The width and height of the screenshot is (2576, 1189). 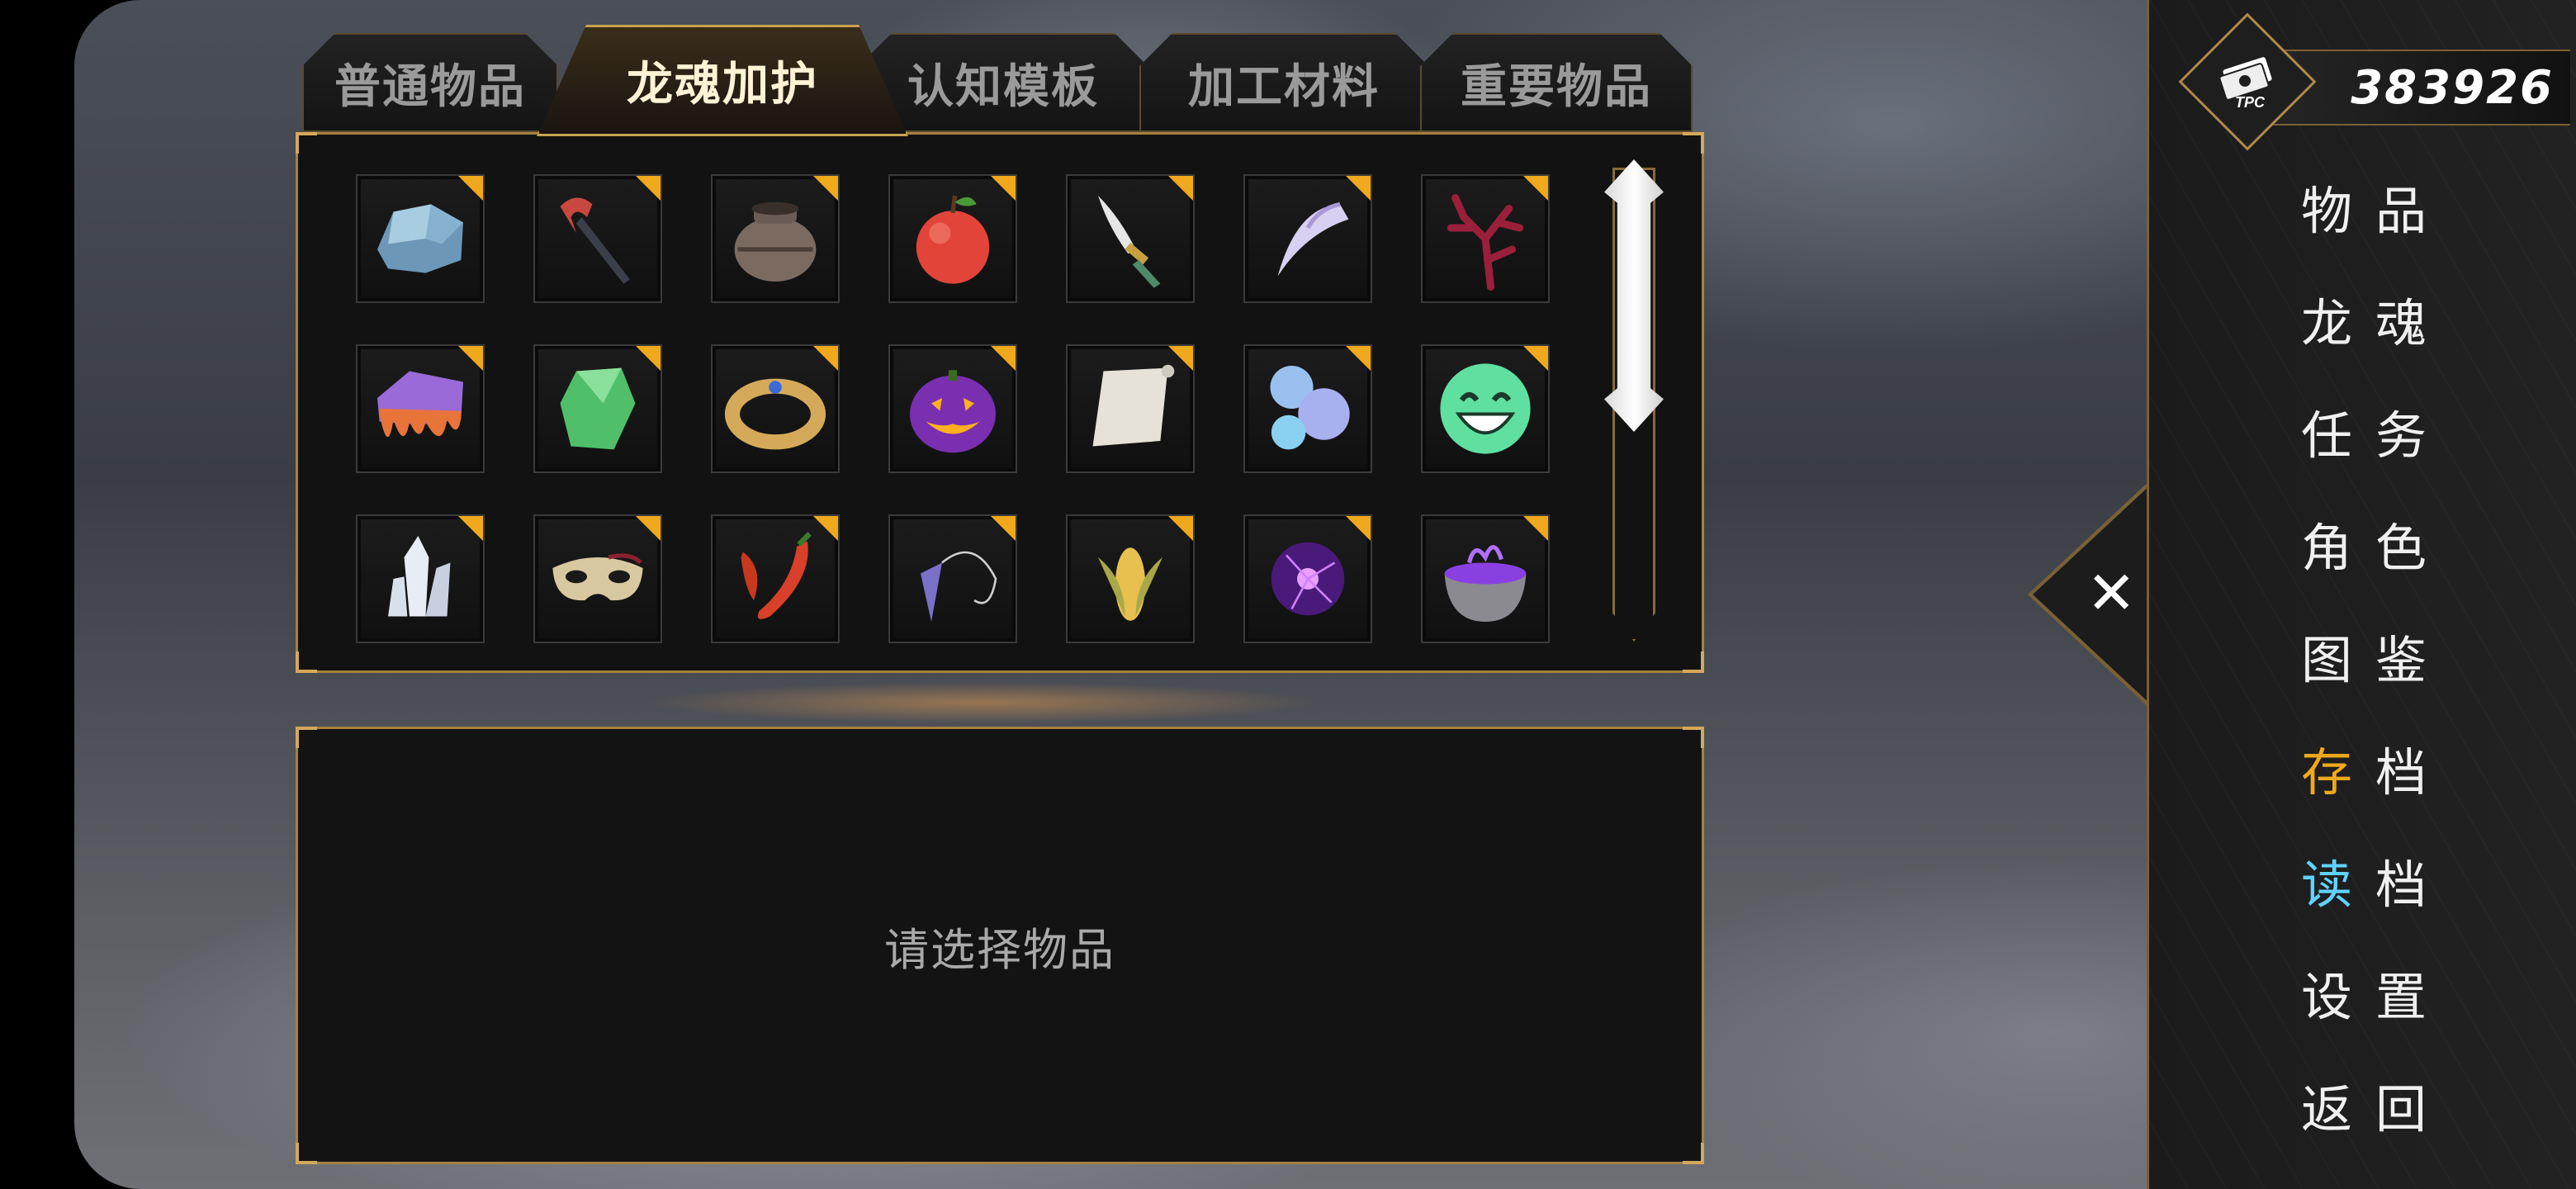 I want to click on tab-cognition-template: 认知模板, so click(x=1003, y=82).